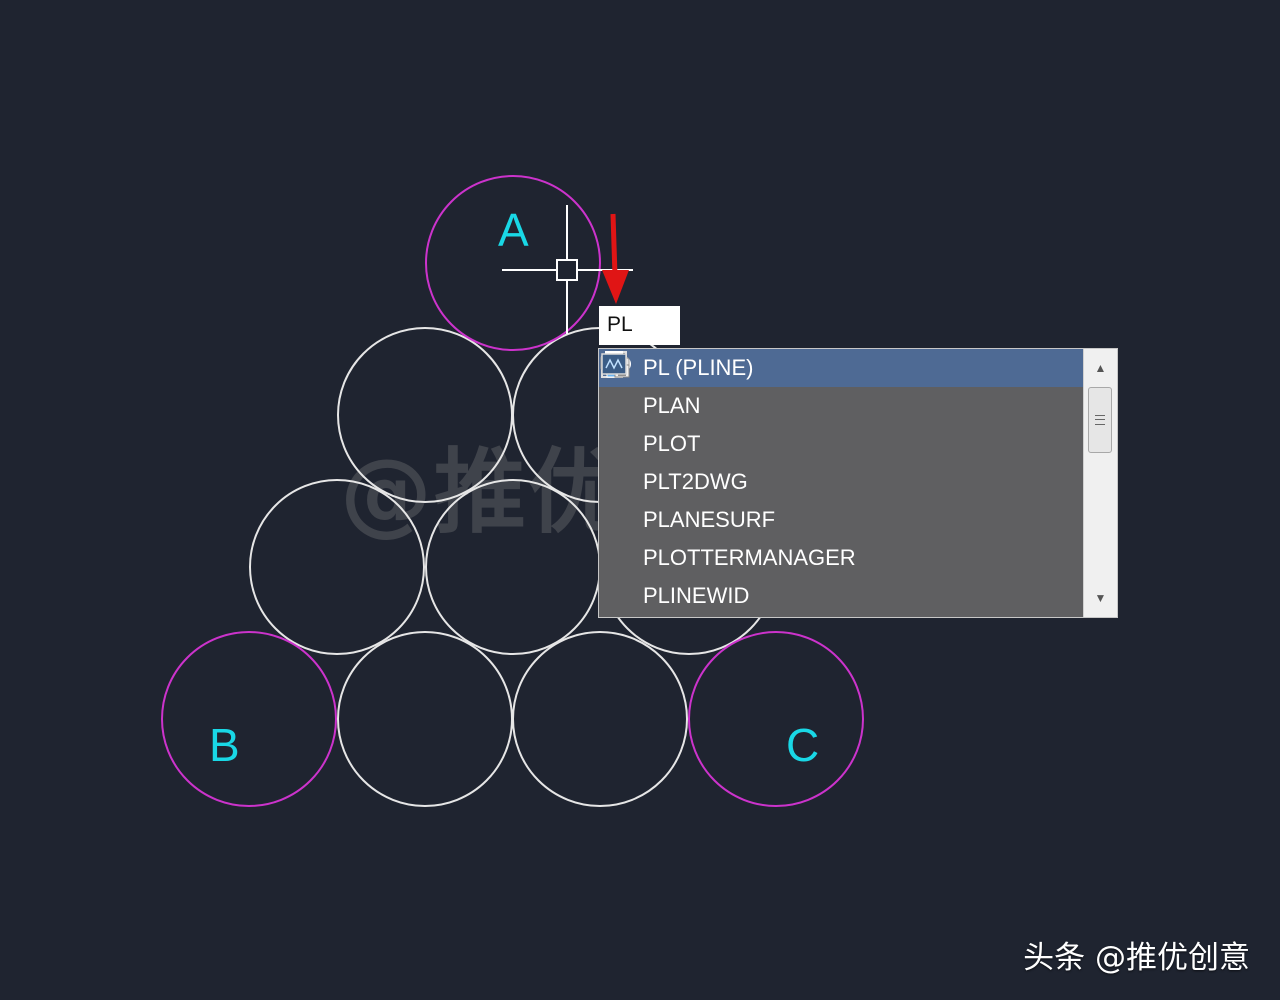 This screenshot has height=1000, width=1280. What do you see at coordinates (841, 368) in the screenshot?
I see `autocomplete-item-pline: PL (PLINE)` at bounding box center [841, 368].